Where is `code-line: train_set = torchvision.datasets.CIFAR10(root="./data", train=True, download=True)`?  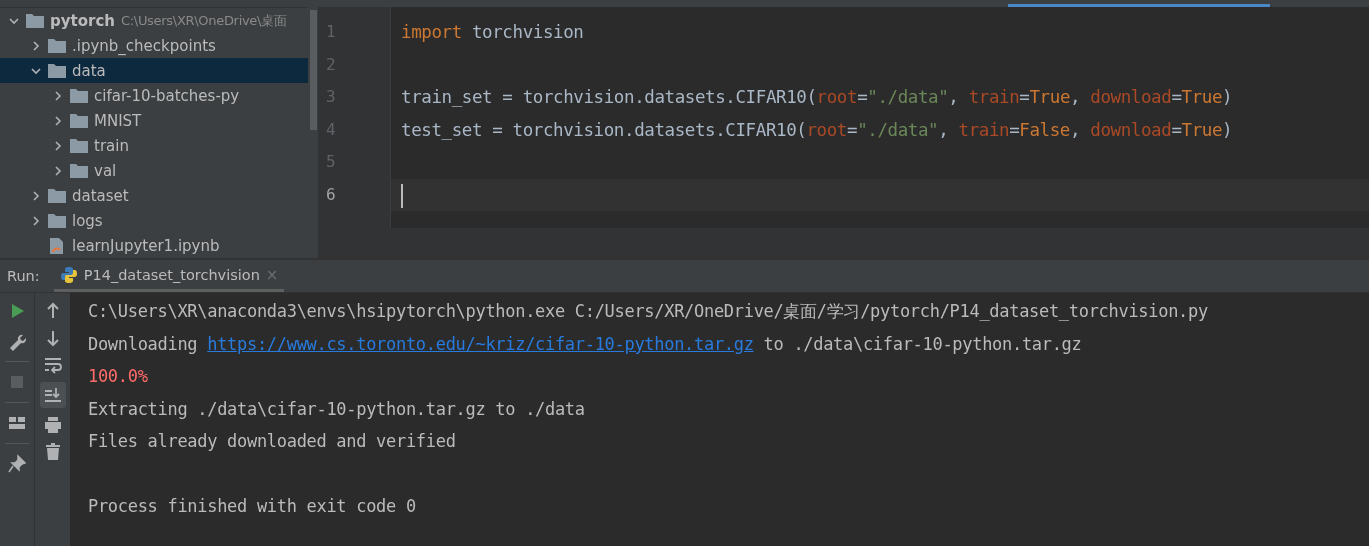
code-line: train_set = torchvision.datasets.CIFAR10(root="./data", train=True, download=True) is located at coordinates (817, 97).